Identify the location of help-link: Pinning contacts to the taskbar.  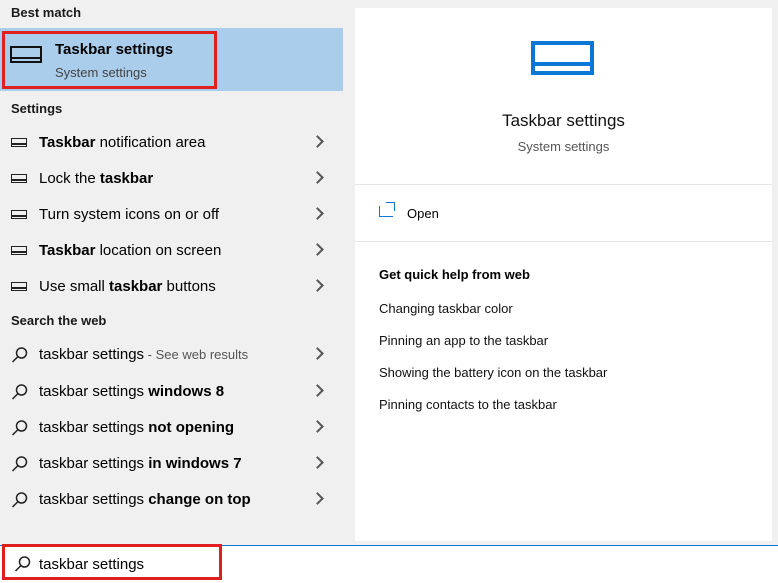
(468, 404).